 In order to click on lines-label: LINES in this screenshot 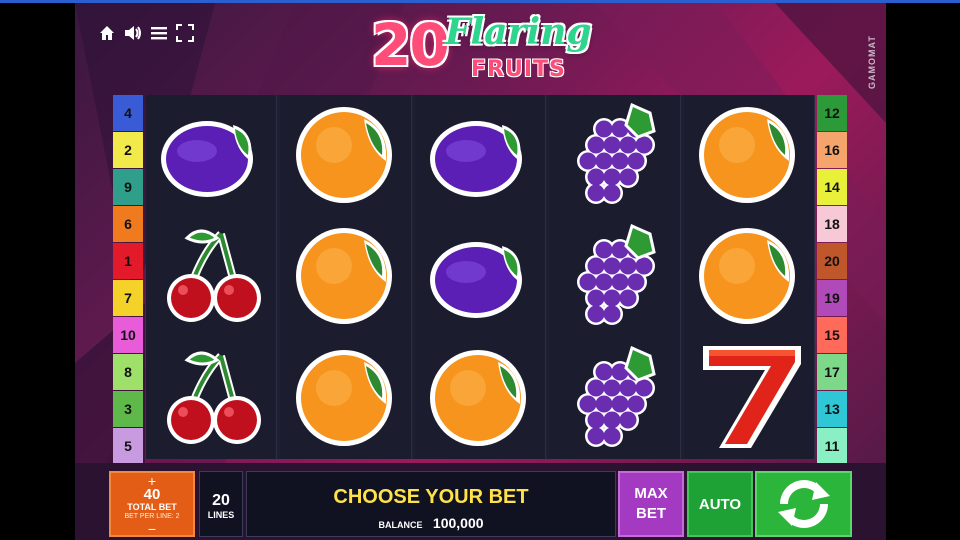, I will do `click(221, 515)`.